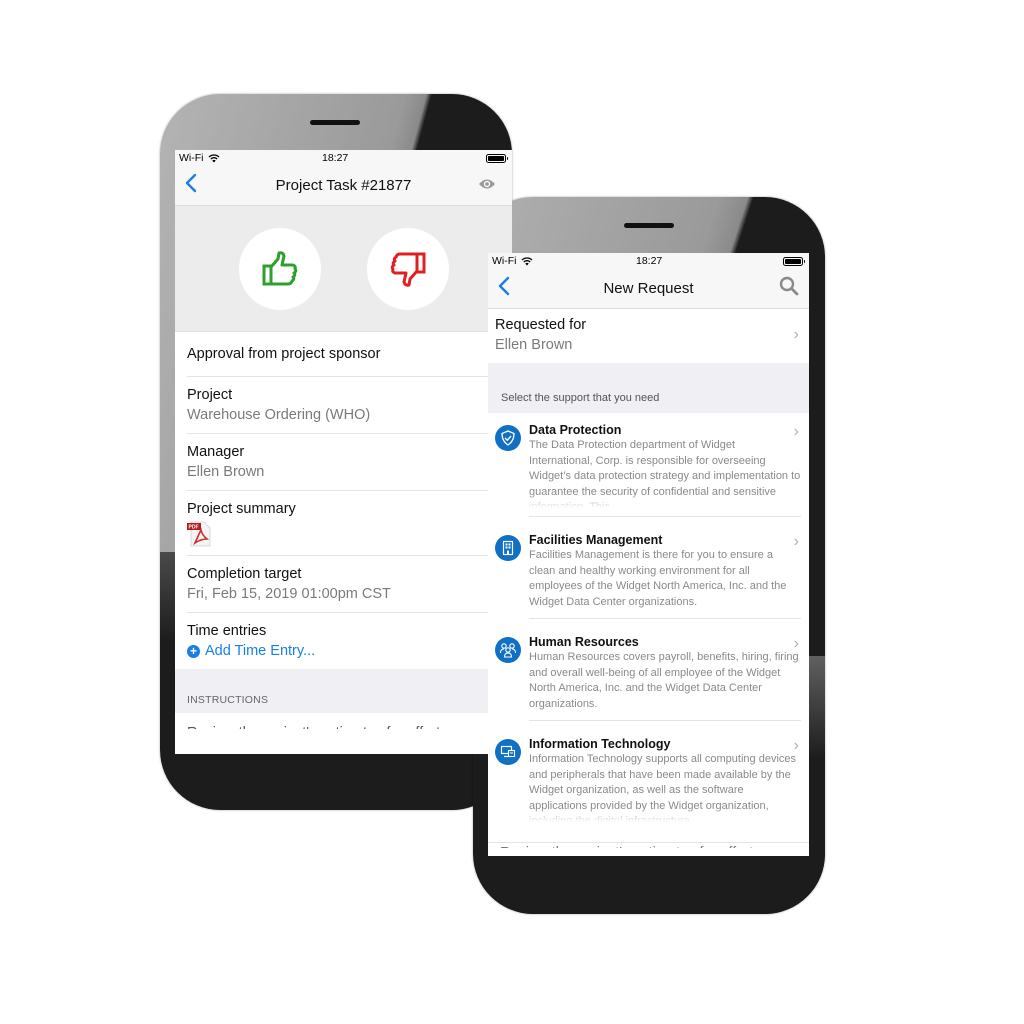 This screenshot has height=1024, width=1024. Describe the element at coordinates (343, 691) in the screenshot. I see `section-header-instructions: INSTRUCTIONS` at that location.